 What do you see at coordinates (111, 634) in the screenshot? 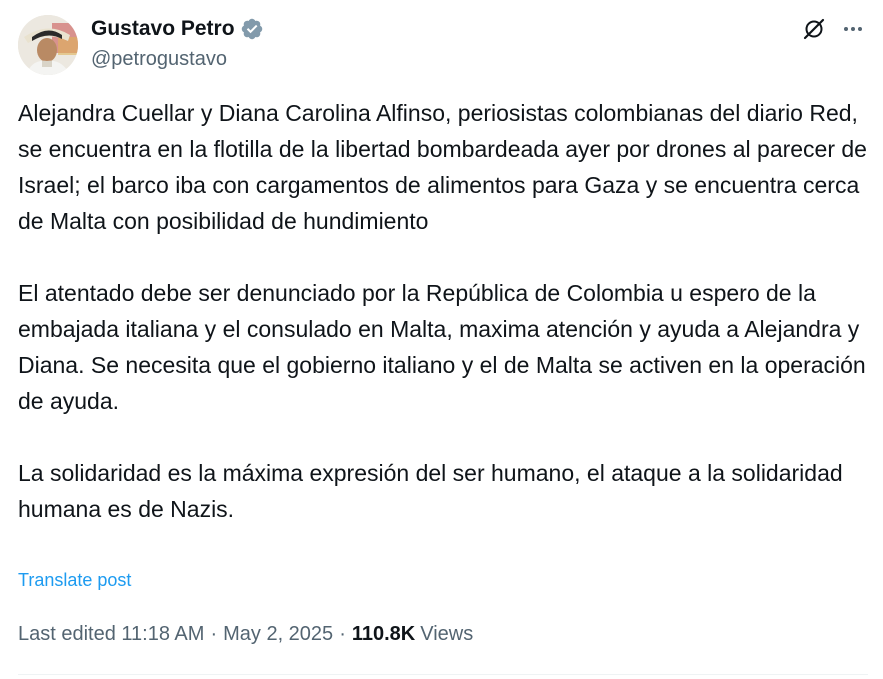
I see `edited-timestamp: Last edited 11:18 AM` at bounding box center [111, 634].